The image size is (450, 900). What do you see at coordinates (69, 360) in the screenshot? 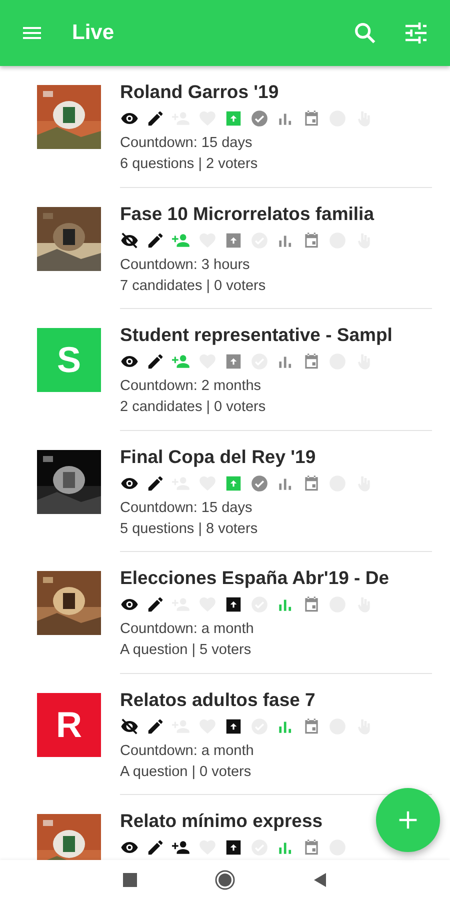
I see `avatar: S` at bounding box center [69, 360].